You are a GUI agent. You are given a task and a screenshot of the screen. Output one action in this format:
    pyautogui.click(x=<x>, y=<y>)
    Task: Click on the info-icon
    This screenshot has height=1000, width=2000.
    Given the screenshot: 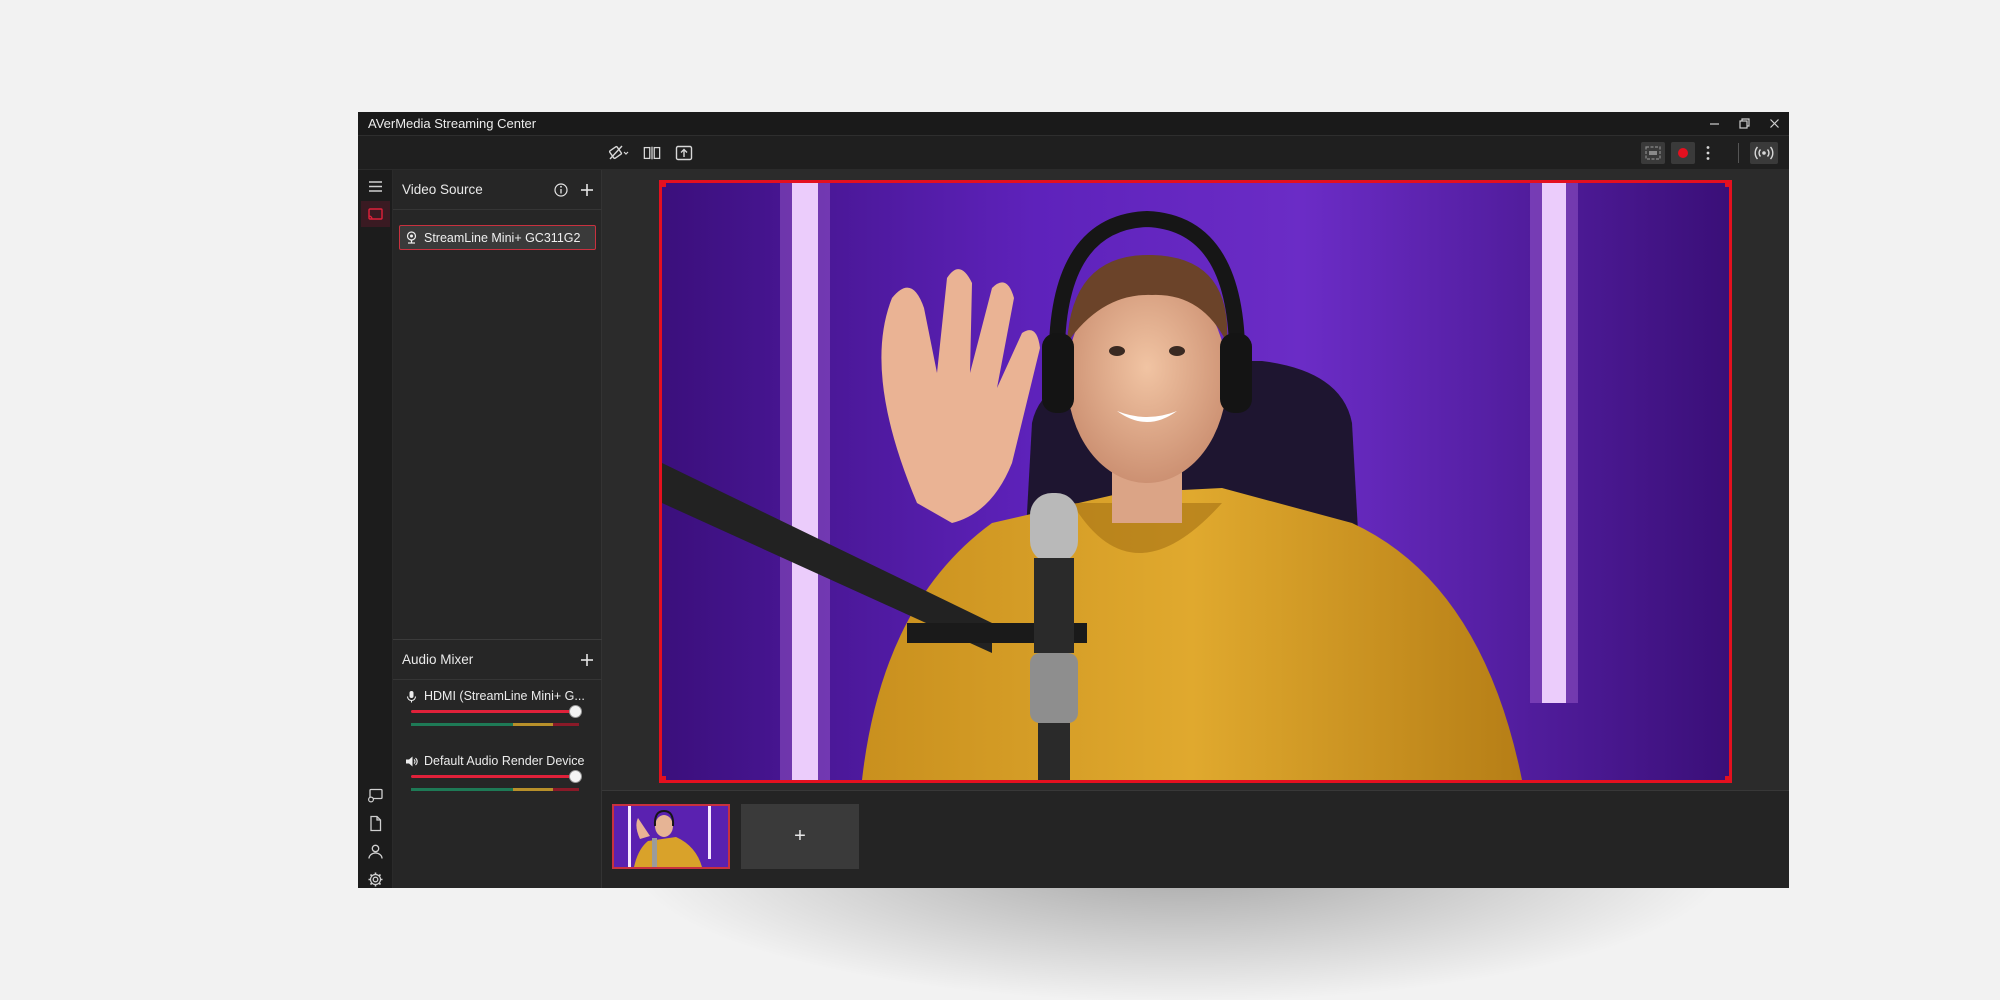 What is the action you would take?
    pyautogui.click(x=561, y=189)
    